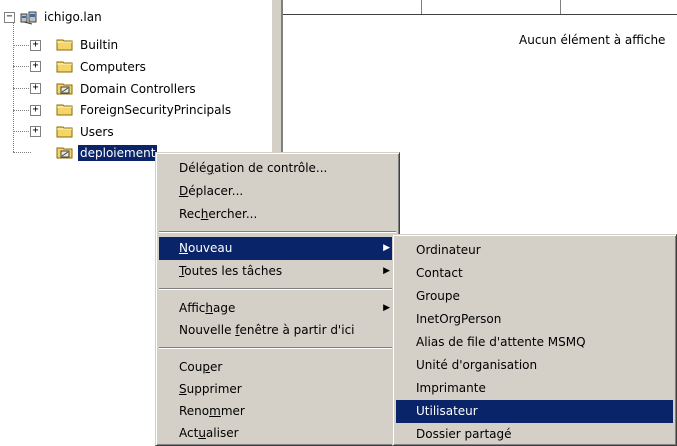 This screenshot has height=446, width=677. I want to click on submenu-item-dossier-partage: Dossier partagé, so click(534, 434).